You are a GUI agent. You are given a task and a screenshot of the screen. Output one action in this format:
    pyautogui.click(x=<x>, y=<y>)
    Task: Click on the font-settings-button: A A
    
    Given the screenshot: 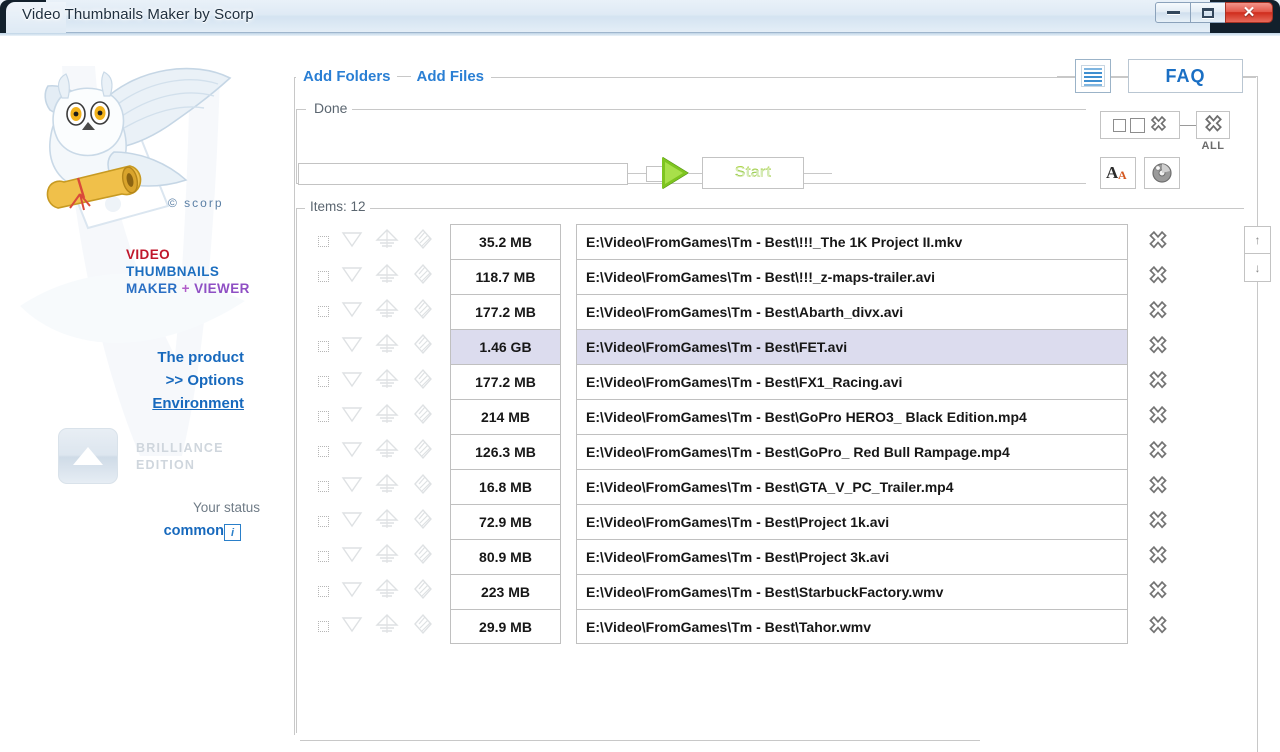 What is the action you would take?
    pyautogui.click(x=1118, y=173)
    